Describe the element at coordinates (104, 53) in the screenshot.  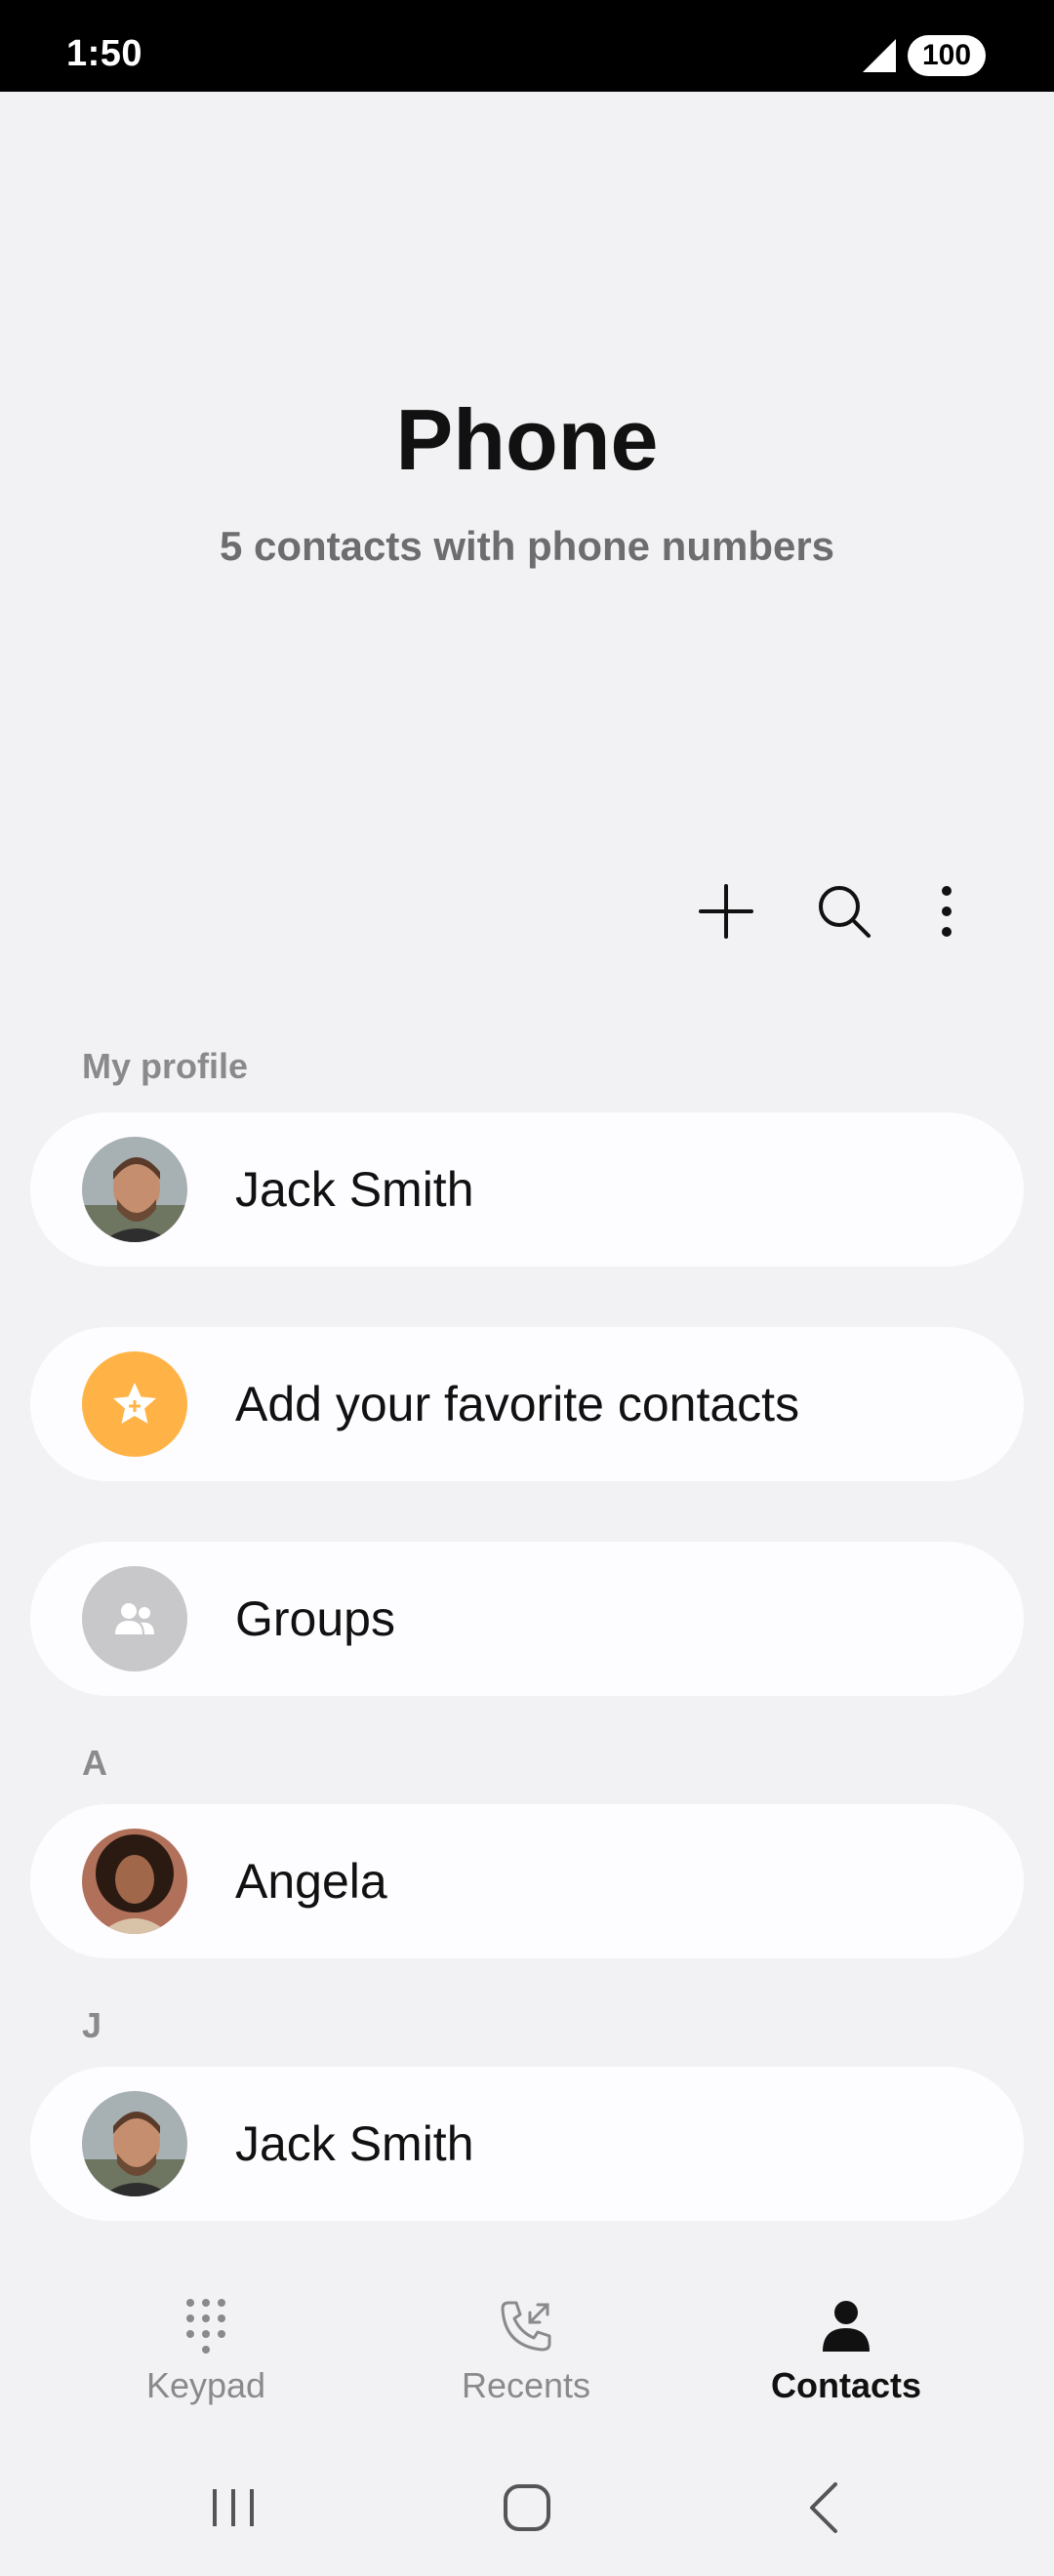
I see `status-time: 1:50` at that location.